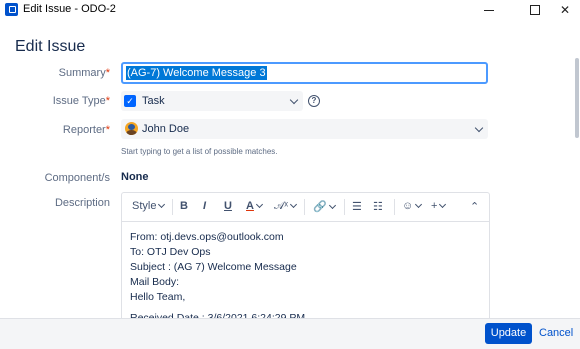 The width and height of the screenshot is (580, 349). Describe the element at coordinates (439, 206) in the screenshot. I see `insert-button: +` at that location.